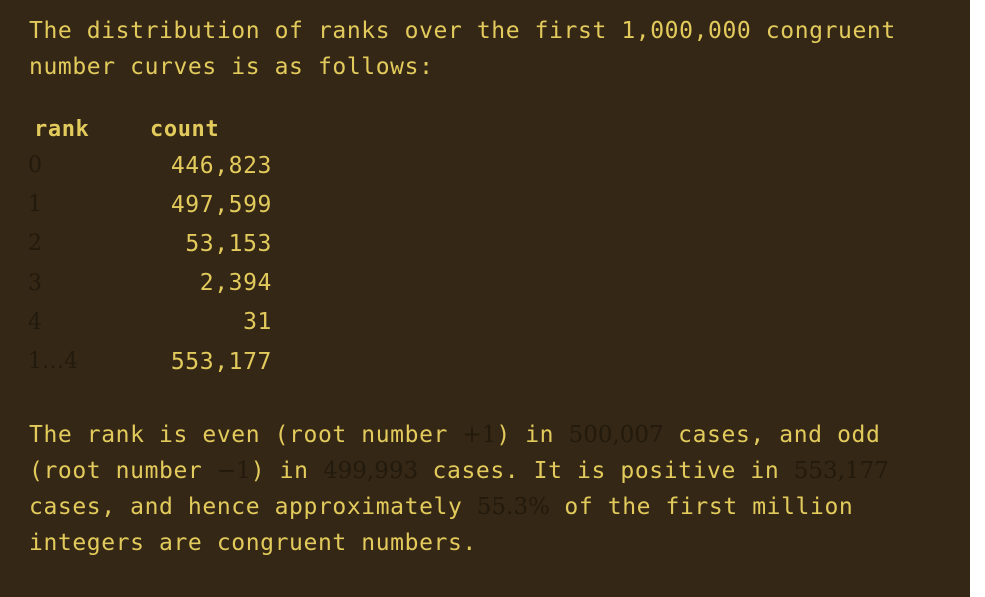  What do you see at coordinates (233, 471) in the screenshot?
I see `math-minus-one: −1` at bounding box center [233, 471].